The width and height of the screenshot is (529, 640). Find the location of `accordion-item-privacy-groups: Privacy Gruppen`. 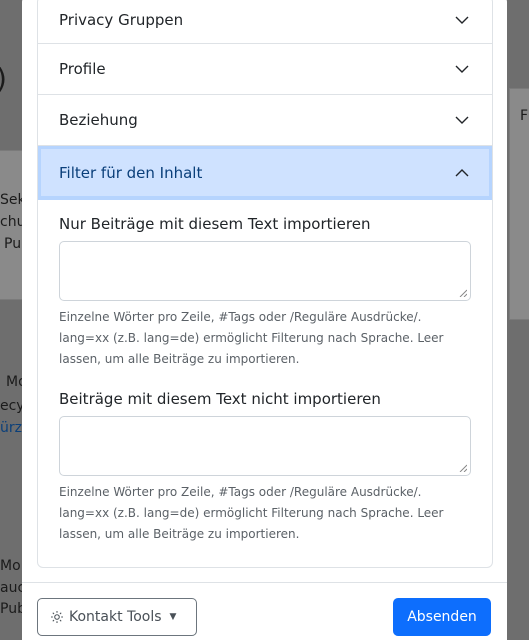

accordion-item-privacy-groups: Privacy Gruppen is located at coordinates (265, 22).